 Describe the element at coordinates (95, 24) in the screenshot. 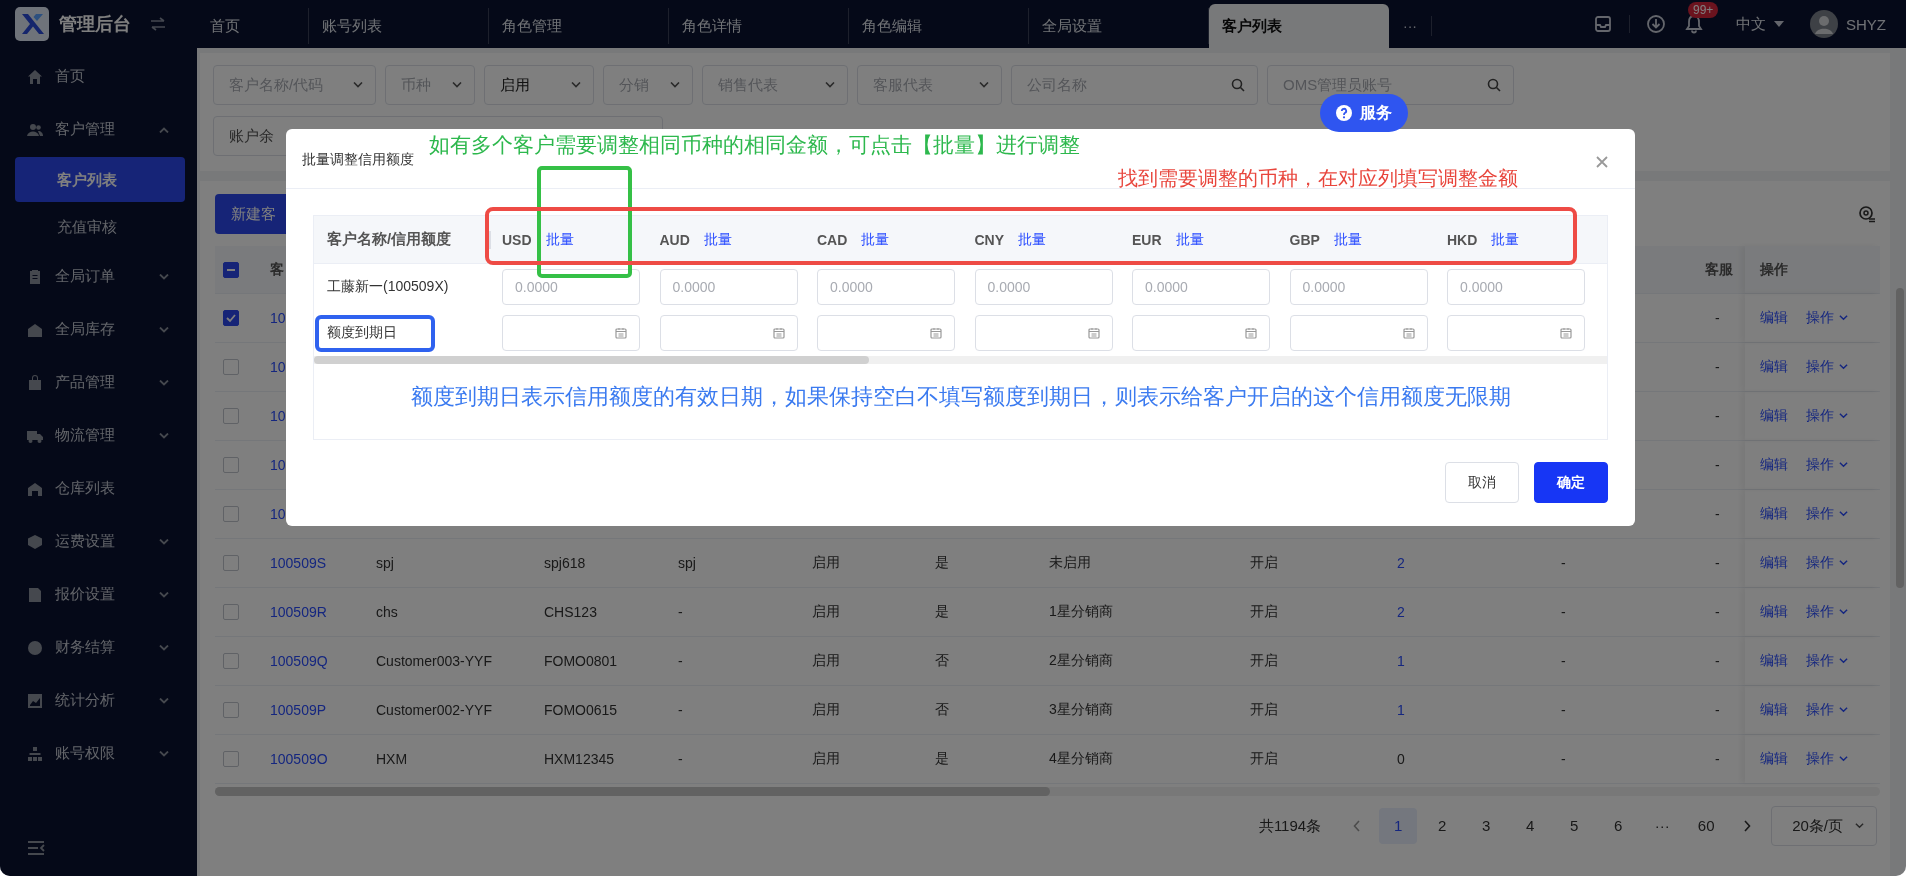

I see `app-title: 管理后台` at that location.